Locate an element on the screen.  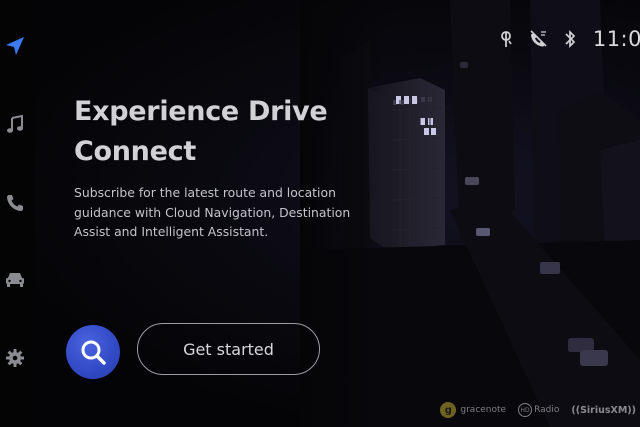
search-icon is located at coordinates (93, 352).